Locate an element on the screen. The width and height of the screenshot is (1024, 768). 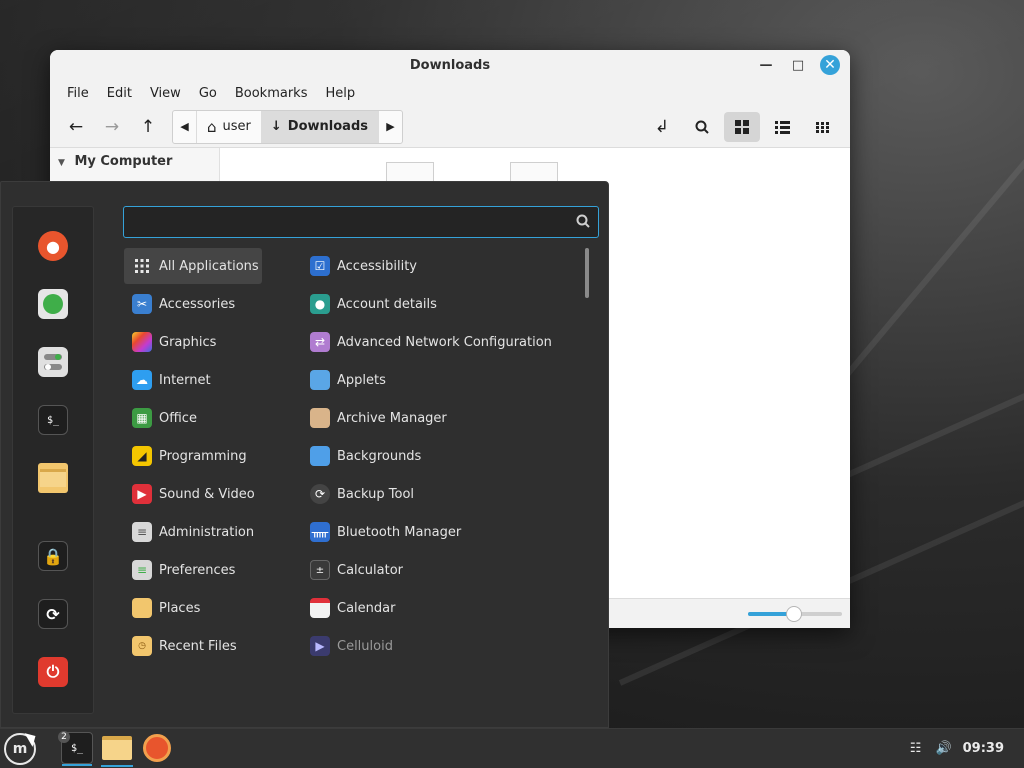
list-view-button is located at coordinates (782, 127).